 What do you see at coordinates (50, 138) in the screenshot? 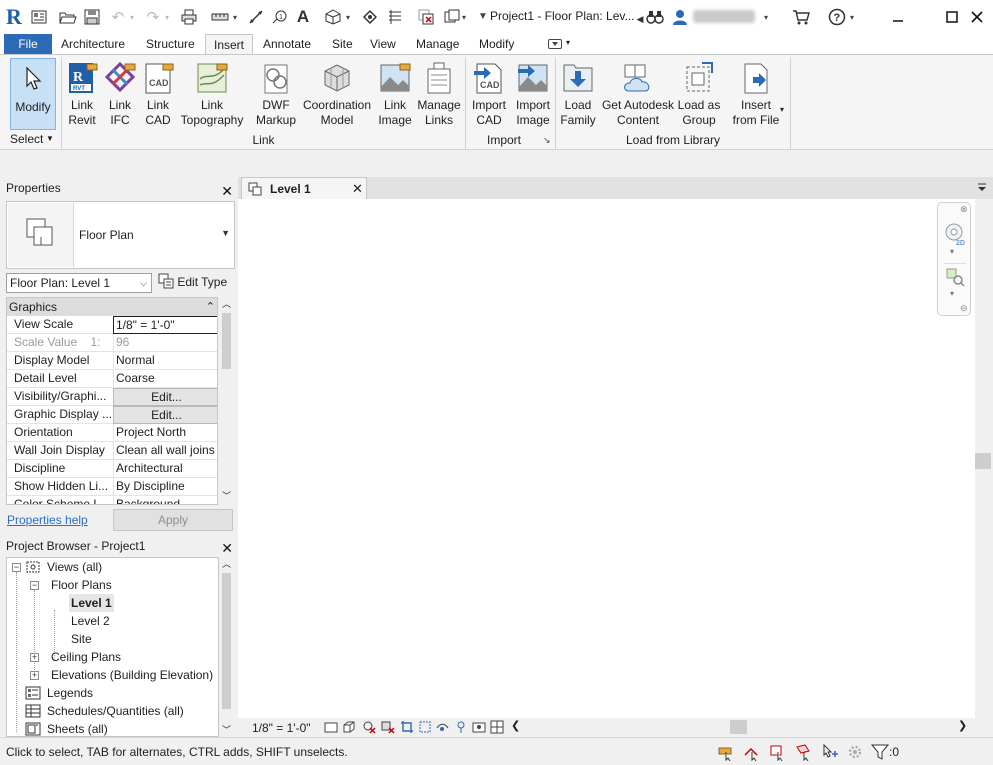
I see `select-dropdown-icon: ▼` at bounding box center [50, 138].